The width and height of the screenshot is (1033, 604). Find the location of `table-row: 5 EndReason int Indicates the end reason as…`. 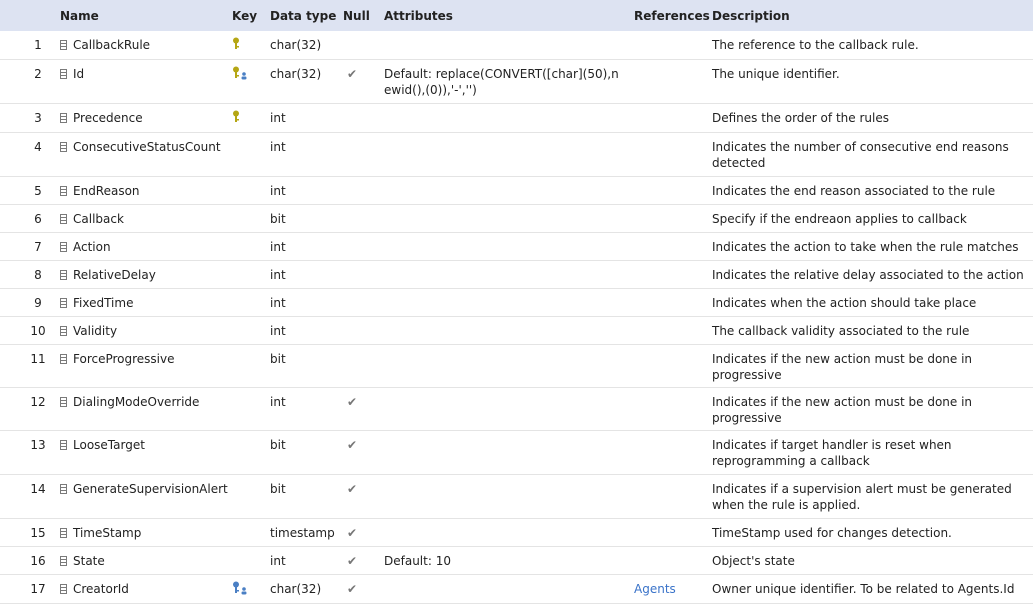

table-row: 5 EndReason int Indicates the end reason as… is located at coordinates (516, 191).